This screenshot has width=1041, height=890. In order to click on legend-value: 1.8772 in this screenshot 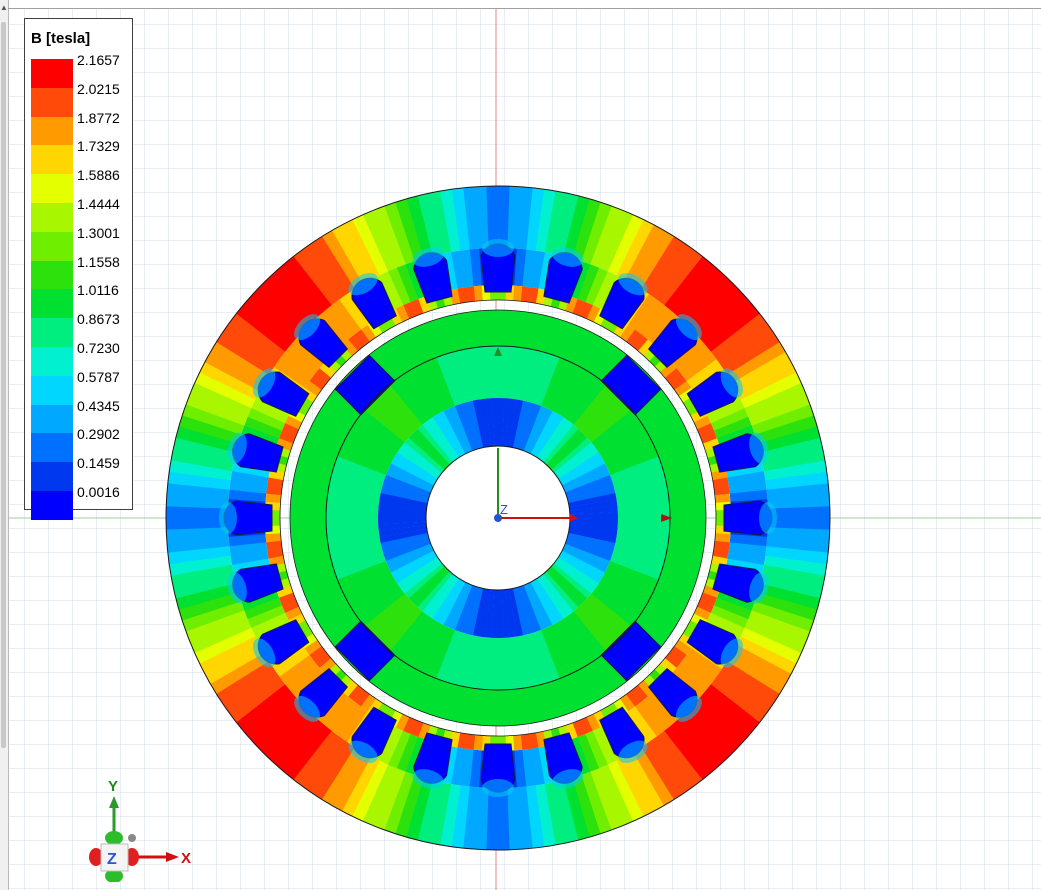, I will do `click(98, 117)`.